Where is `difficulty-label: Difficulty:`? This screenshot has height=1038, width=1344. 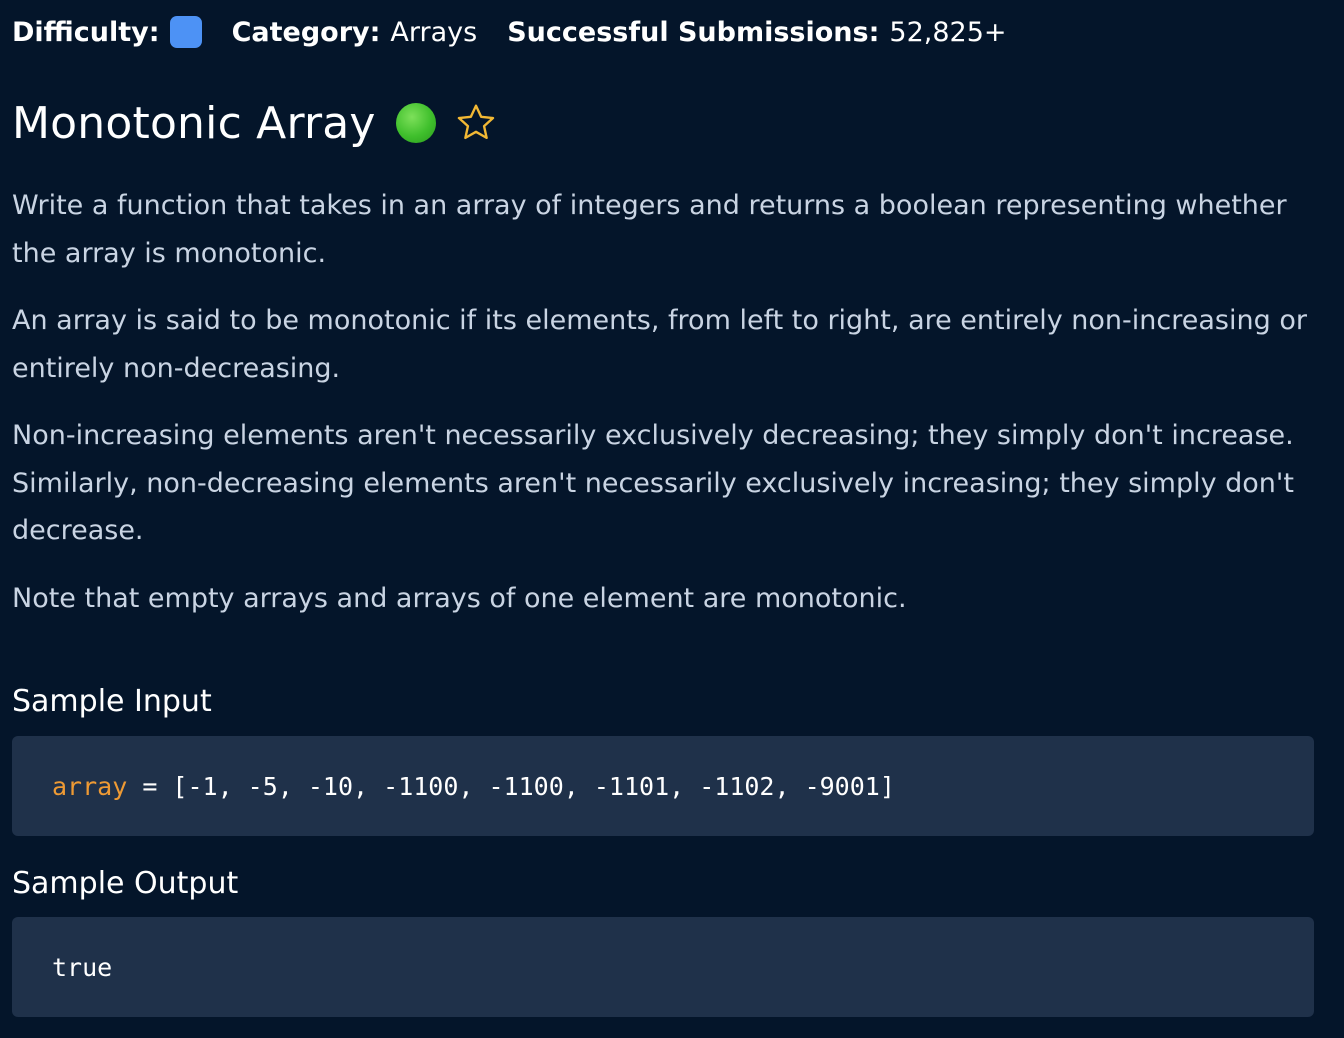 difficulty-label: Difficulty: is located at coordinates (86, 32).